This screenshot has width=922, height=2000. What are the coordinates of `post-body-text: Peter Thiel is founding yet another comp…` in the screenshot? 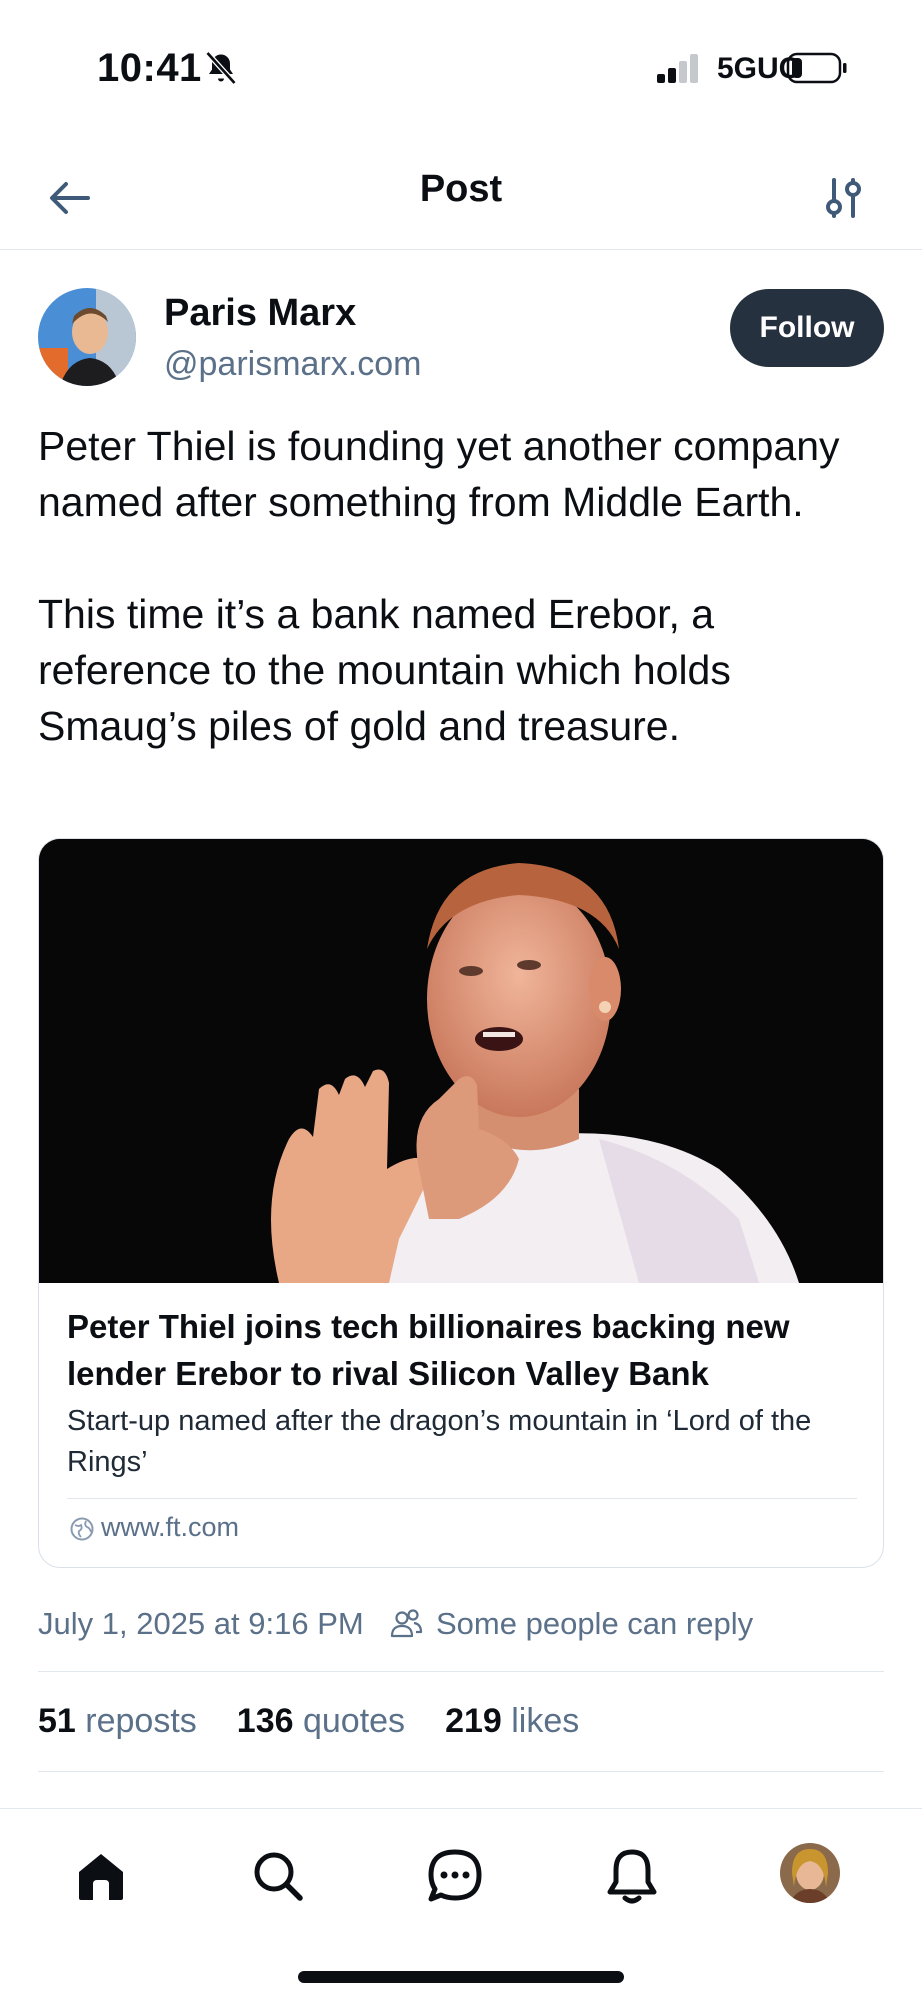 It's located at (439, 586).